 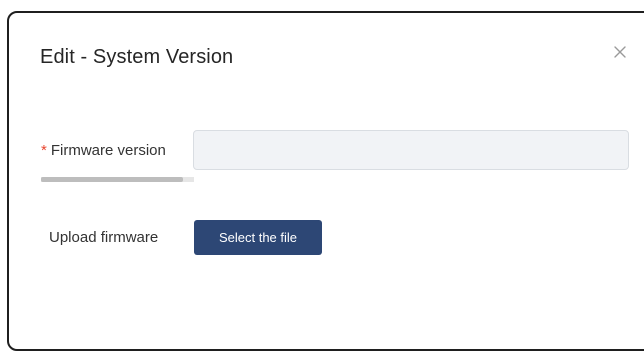 I want to click on required-mark: *, so click(x=44, y=150).